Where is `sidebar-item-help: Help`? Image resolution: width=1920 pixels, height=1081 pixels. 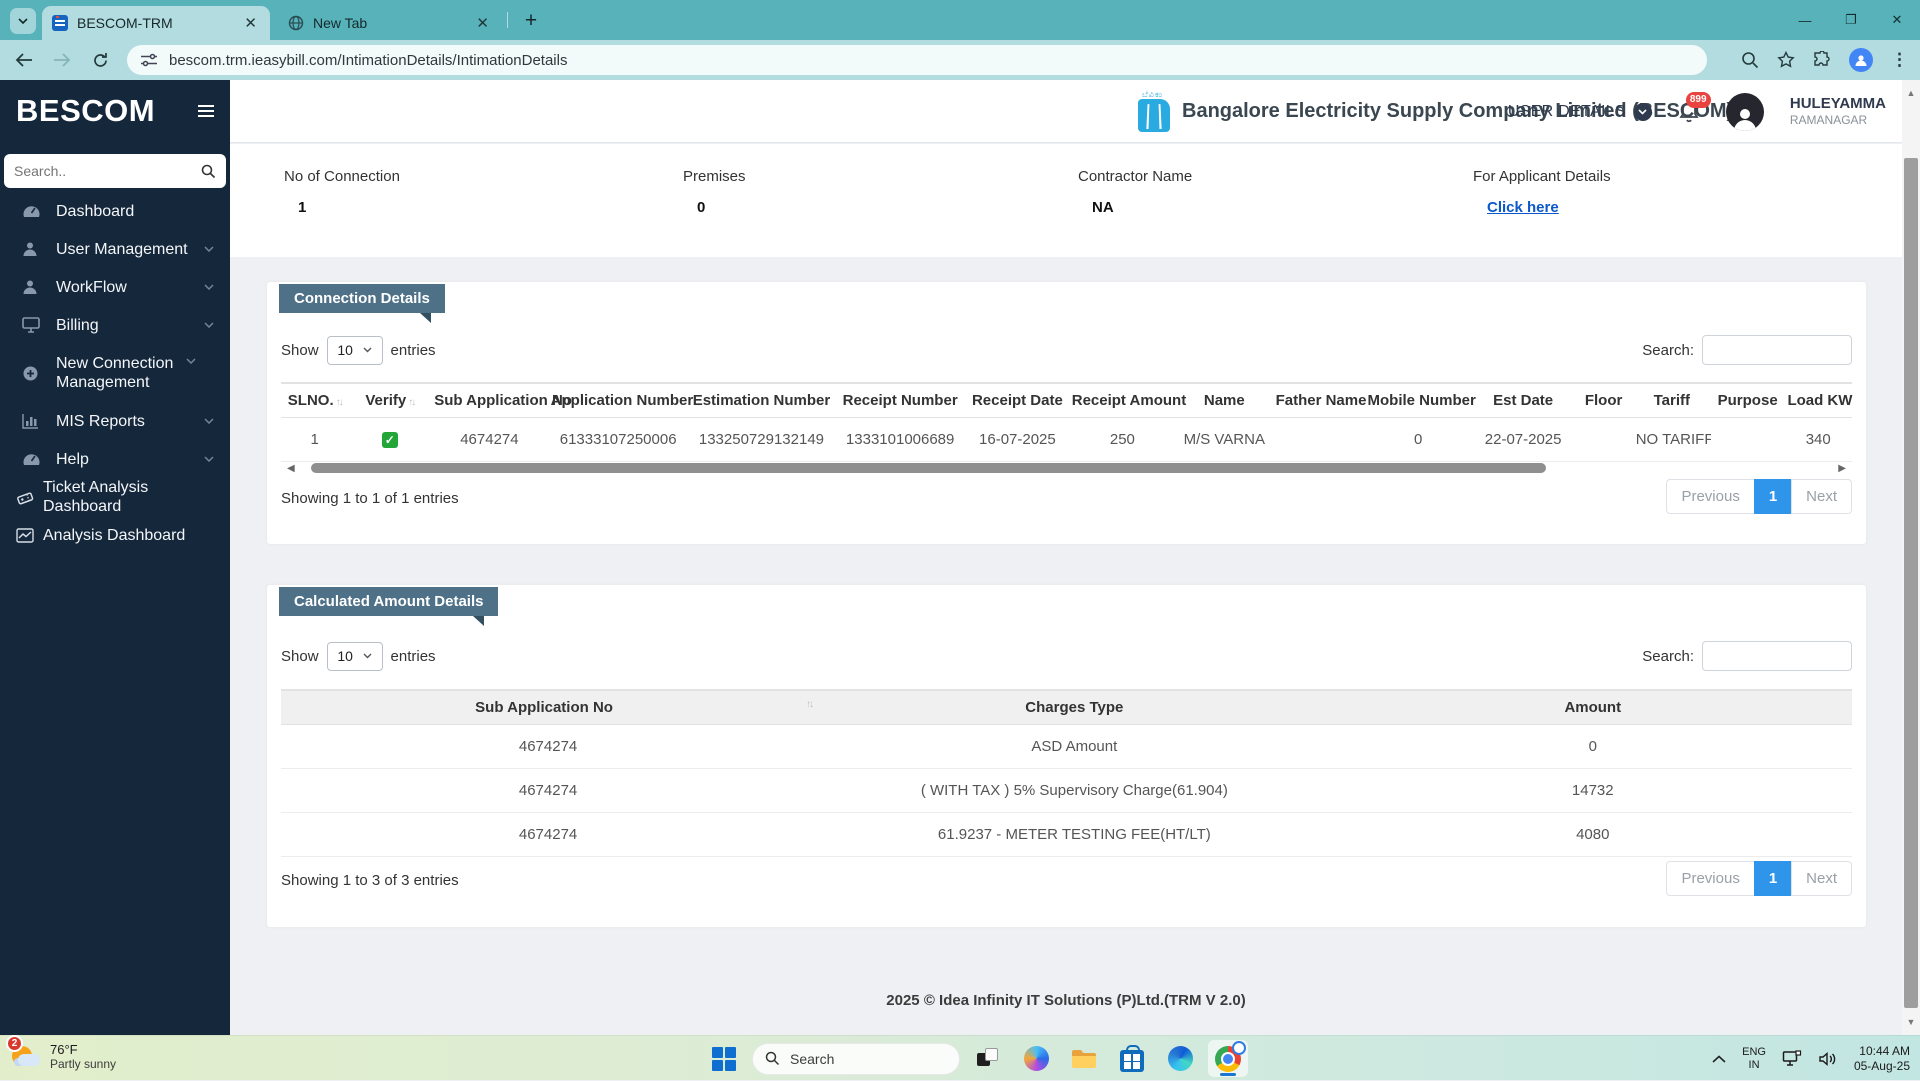 sidebar-item-help: Help is located at coordinates (115, 459).